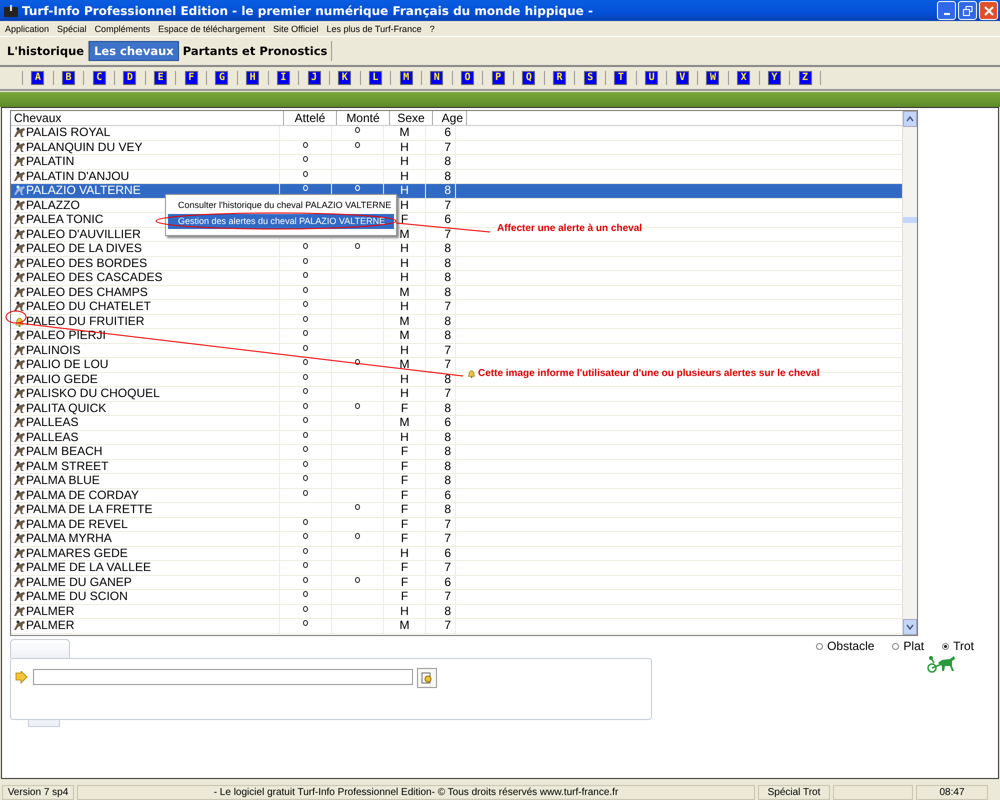 The width and height of the screenshot is (1000, 800). What do you see at coordinates (427, 678) in the screenshot?
I see `search-button` at bounding box center [427, 678].